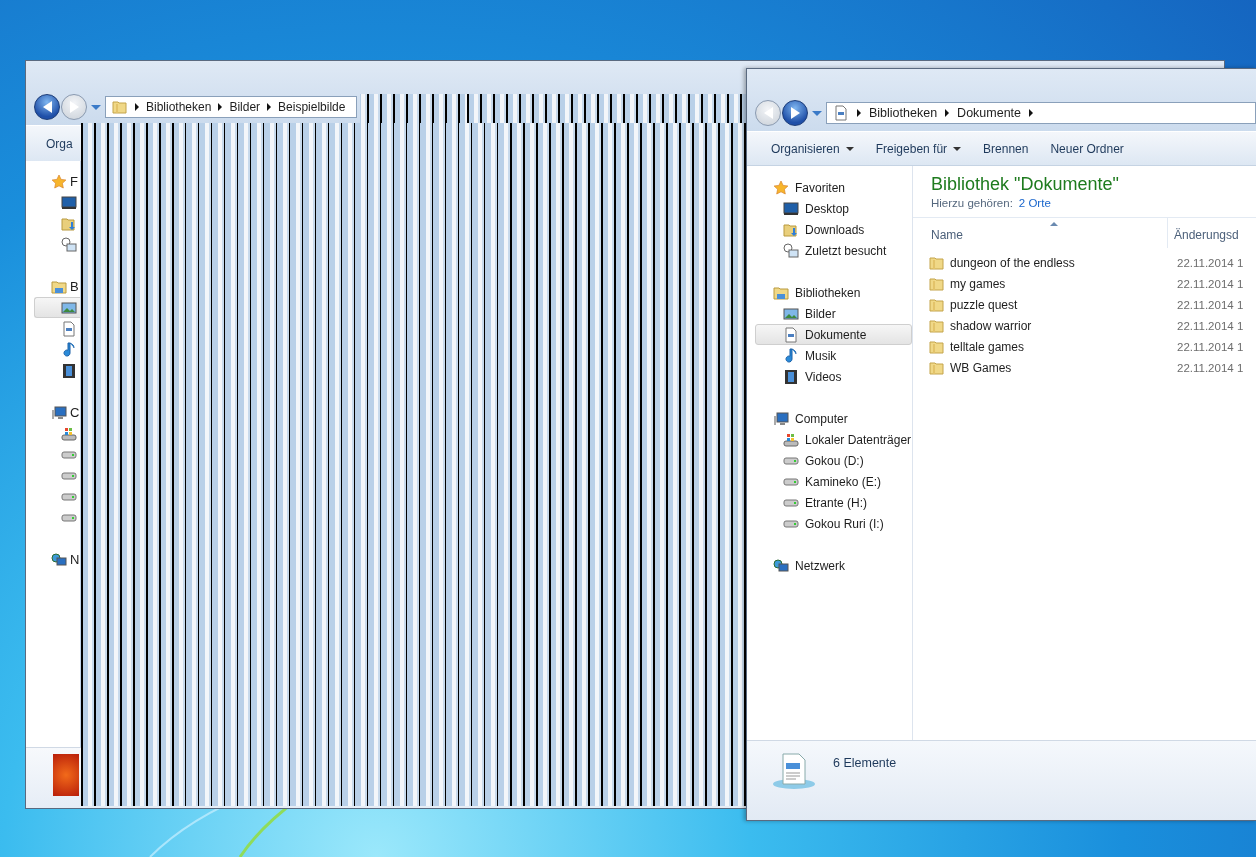 The height and width of the screenshot is (857, 1256). Describe the element at coordinates (1006, 148) in the screenshot. I see `toolbar-button: Brennen` at that location.